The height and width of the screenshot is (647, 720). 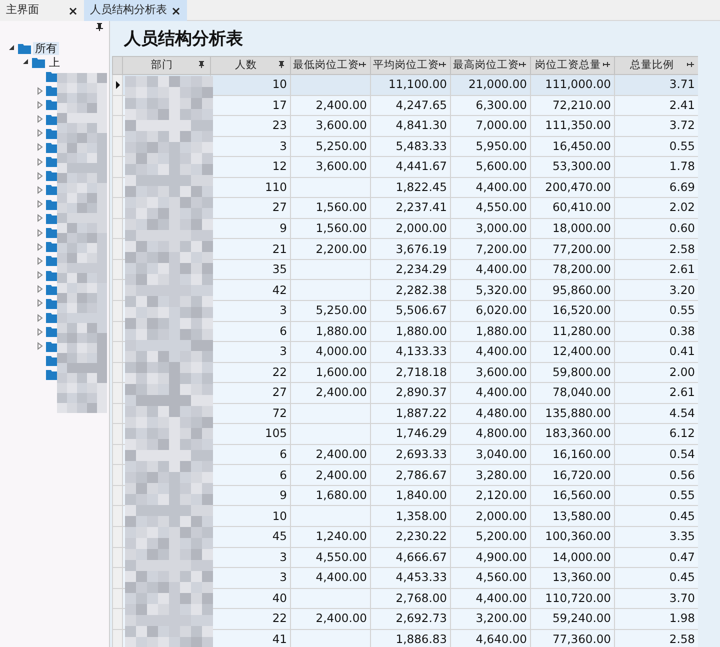 What do you see at coordinates (166, 65) in the screenshot?
I see `column-header: 部门` at bounding box center [166, 65].